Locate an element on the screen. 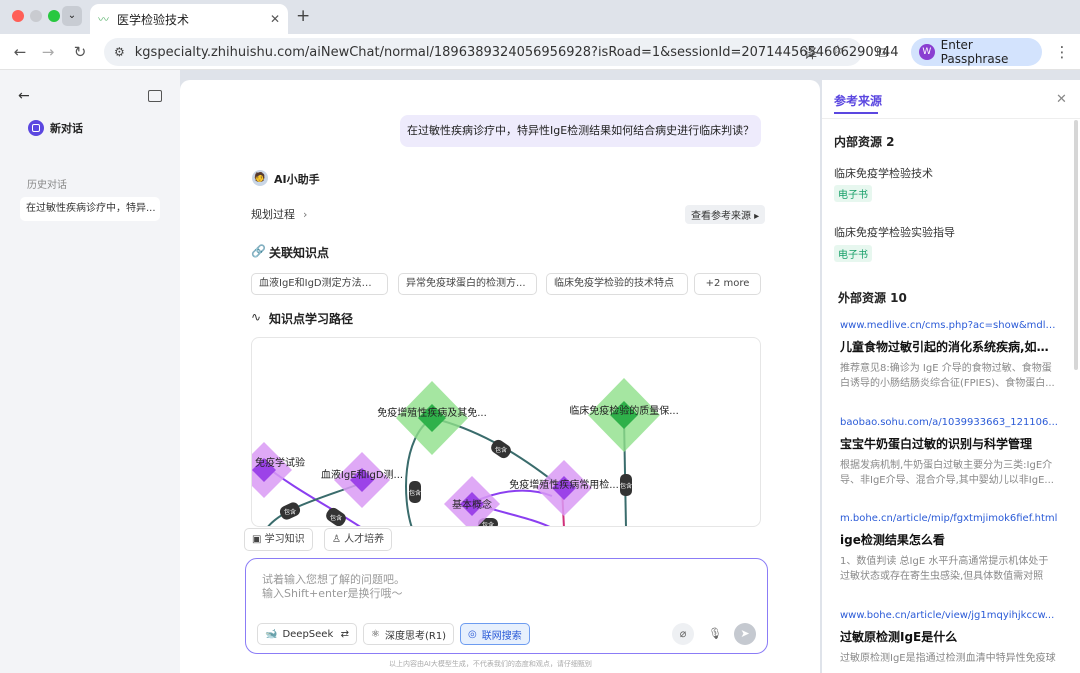 The height and width of the screenshot is (673, 1080). site-settings-icon: ⚙ is located at coordinates (119, 52).